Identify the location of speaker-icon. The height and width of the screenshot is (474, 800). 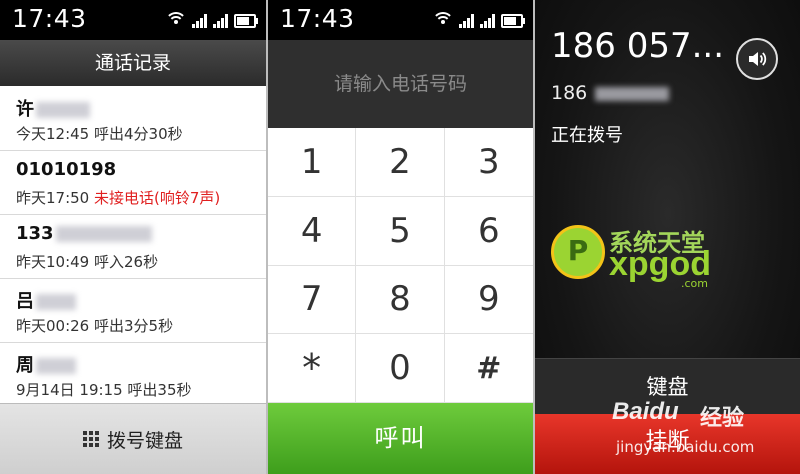
(757, 59).